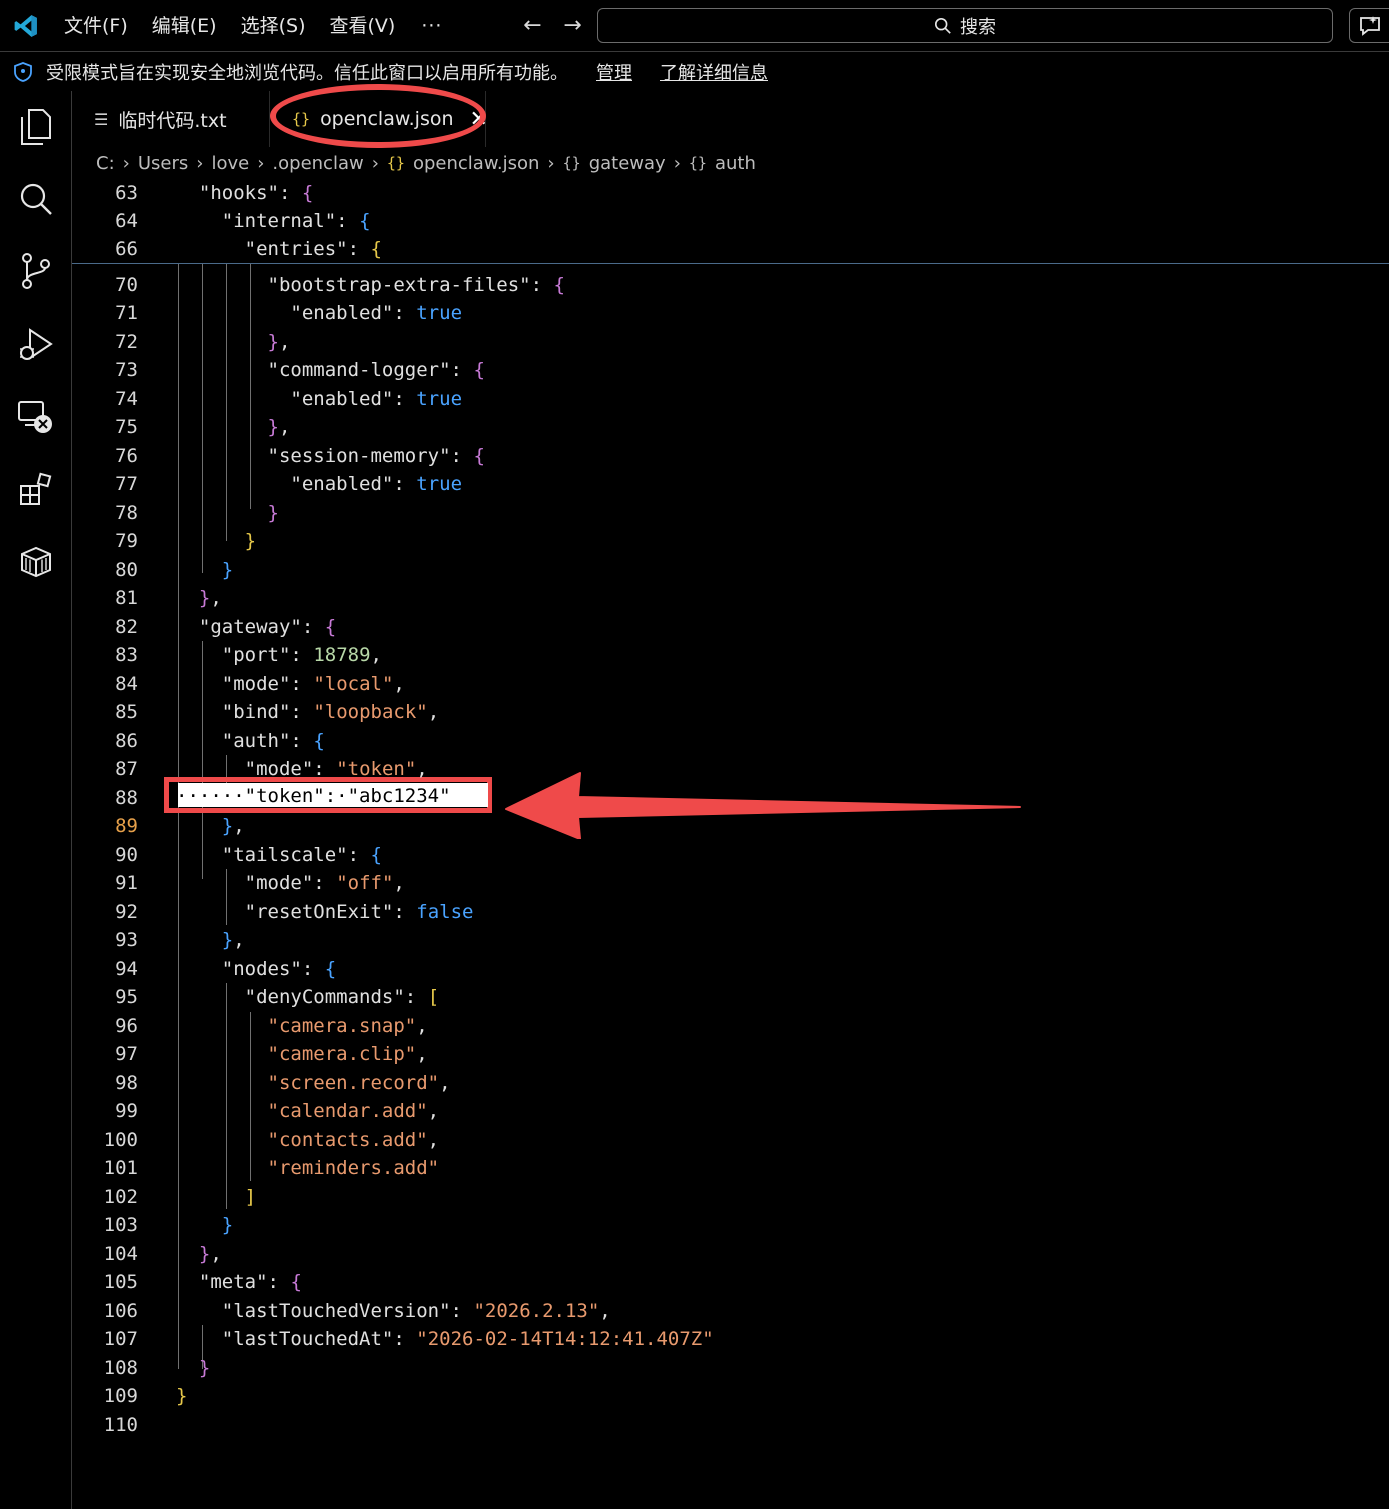 The image size is (1389, 1509). I want to click on run-debug-icon, so click(36, 345).